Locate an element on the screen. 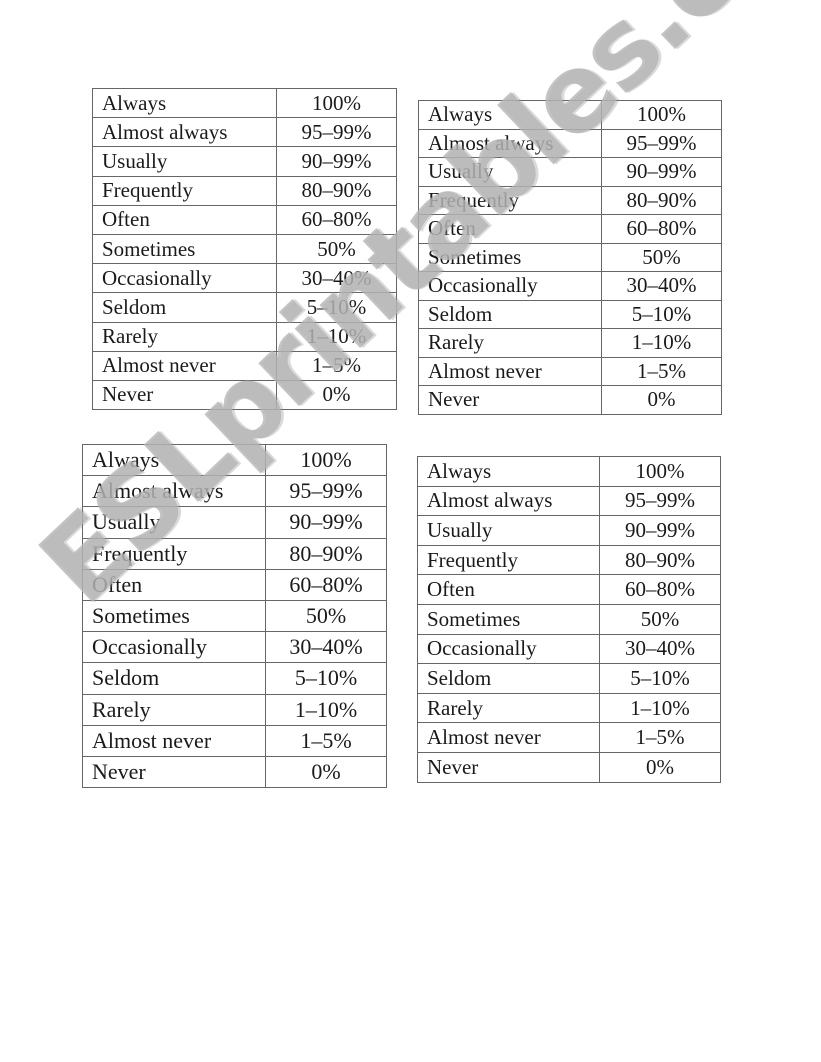 The height and width of the screenshot is (1062, 821). percent-value: 100% is located at coordinates (326, 460).